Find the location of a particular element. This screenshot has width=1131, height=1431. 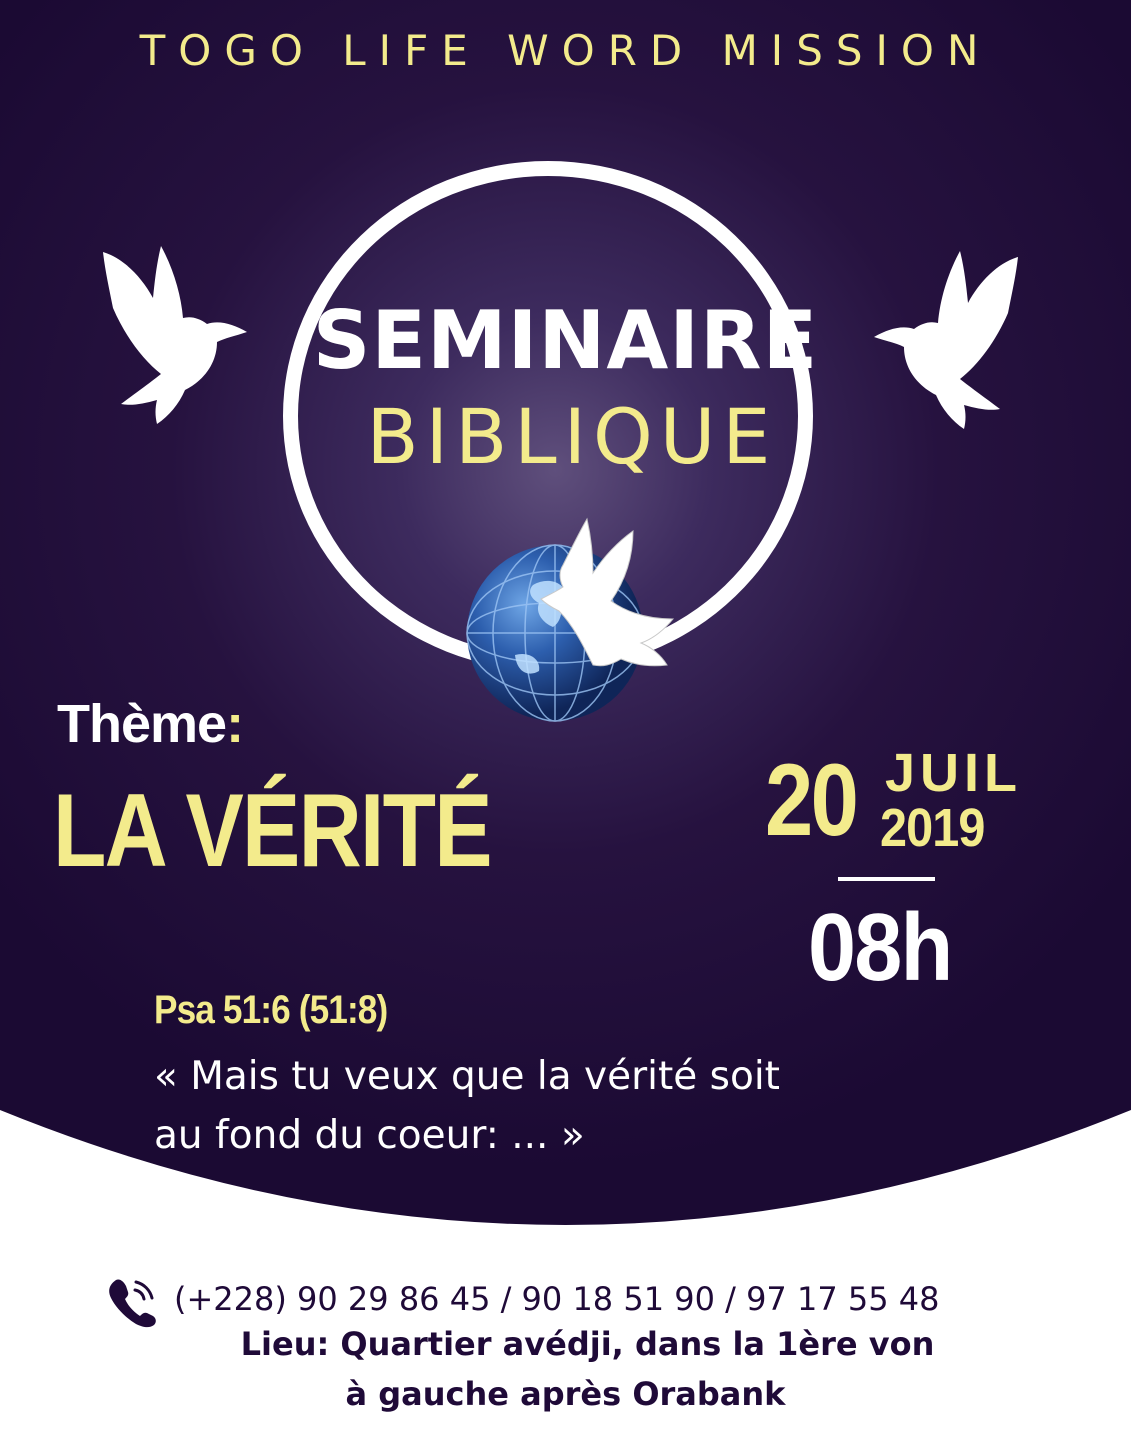

theme-label-text: Thème is located at coordinates (142, 724).